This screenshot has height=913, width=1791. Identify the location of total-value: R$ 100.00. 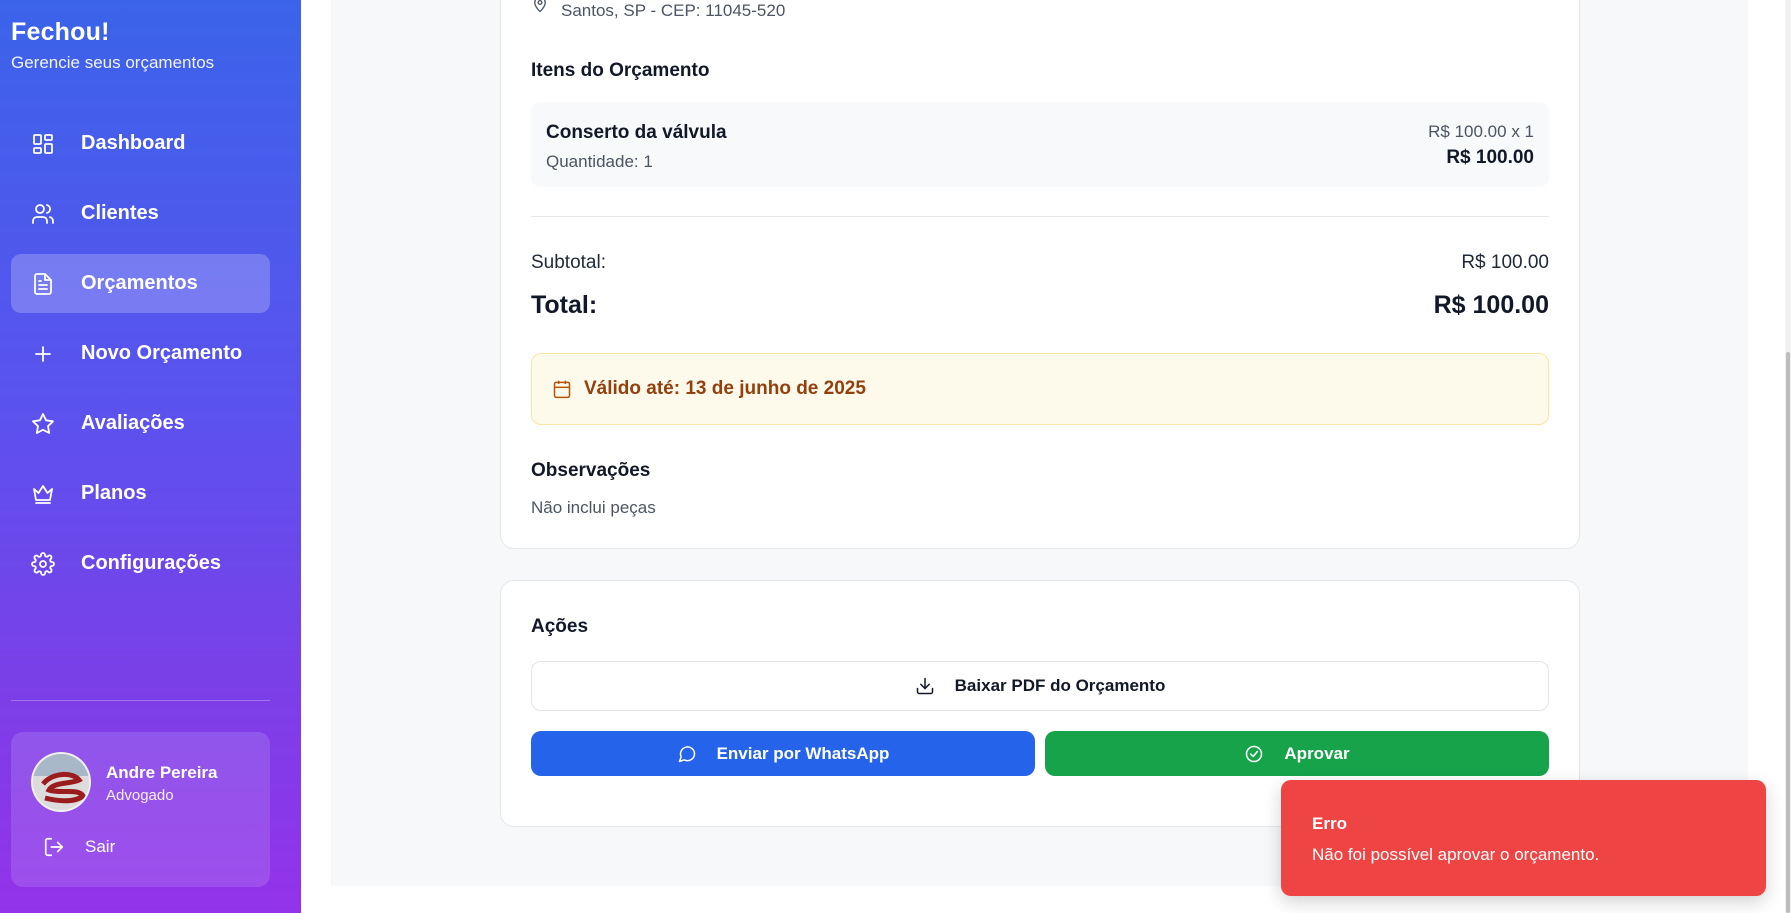
(1491, 305).